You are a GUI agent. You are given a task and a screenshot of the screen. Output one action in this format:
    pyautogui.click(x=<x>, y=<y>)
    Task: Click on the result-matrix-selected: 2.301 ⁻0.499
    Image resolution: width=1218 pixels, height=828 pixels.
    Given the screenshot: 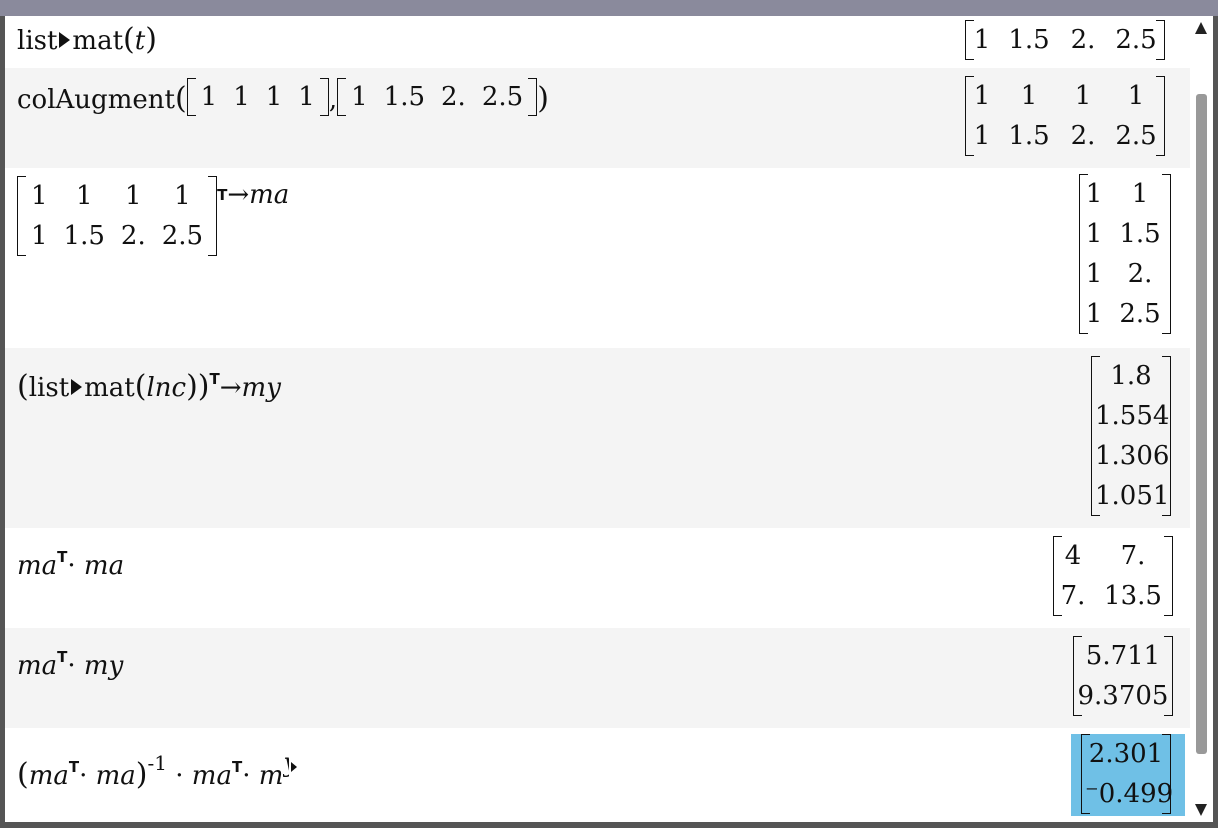 What is the action you would take?
    pyautogui.click(x=1127, y=774)
    